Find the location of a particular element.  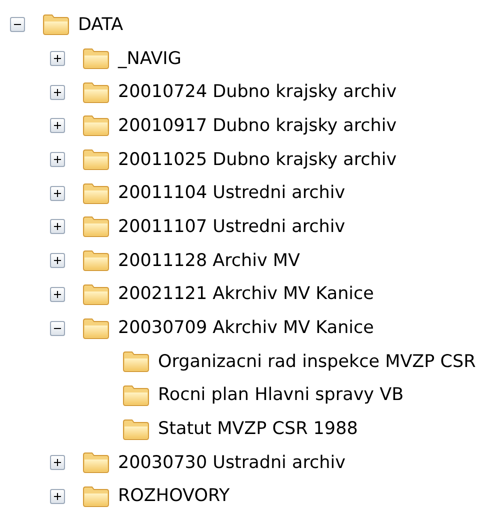

tree-item: 20011025 Dubno krajsky archiv is located at coordinates (257, 160).